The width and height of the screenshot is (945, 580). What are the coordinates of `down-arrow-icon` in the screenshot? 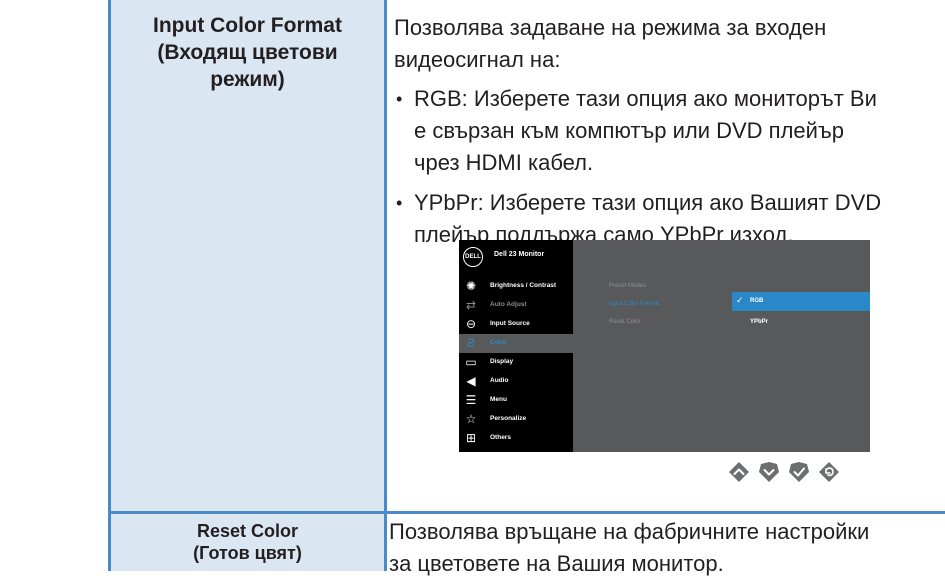 It's located at (769, 472).